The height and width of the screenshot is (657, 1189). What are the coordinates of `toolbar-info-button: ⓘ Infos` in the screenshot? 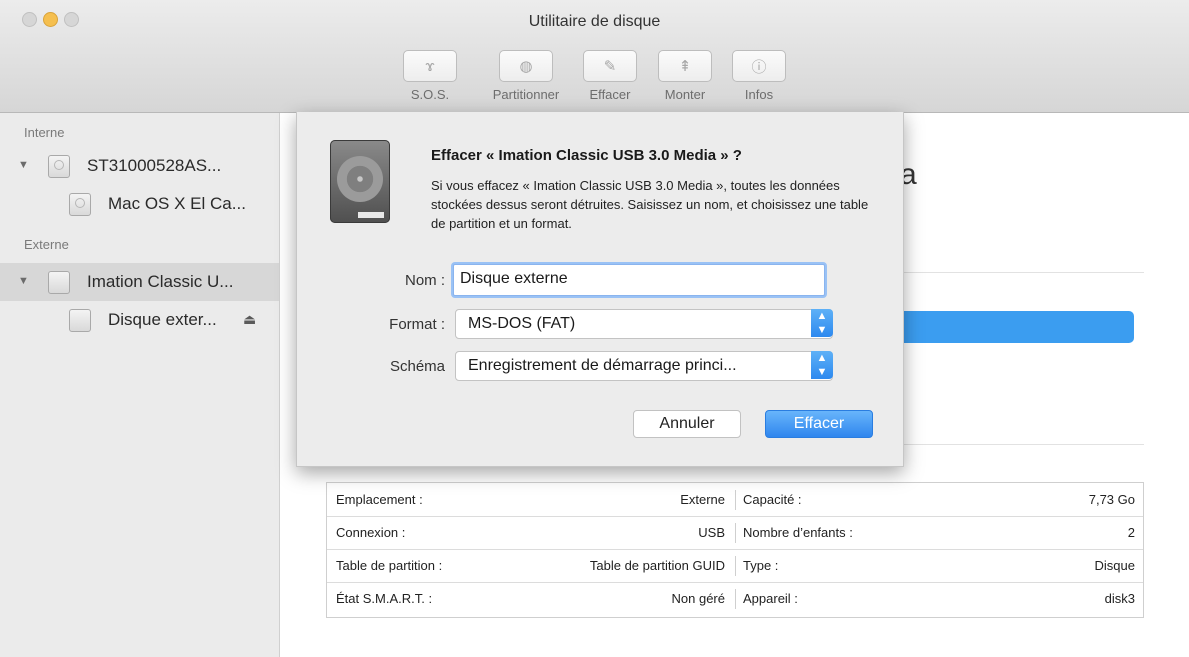 It's located at (759, 76).